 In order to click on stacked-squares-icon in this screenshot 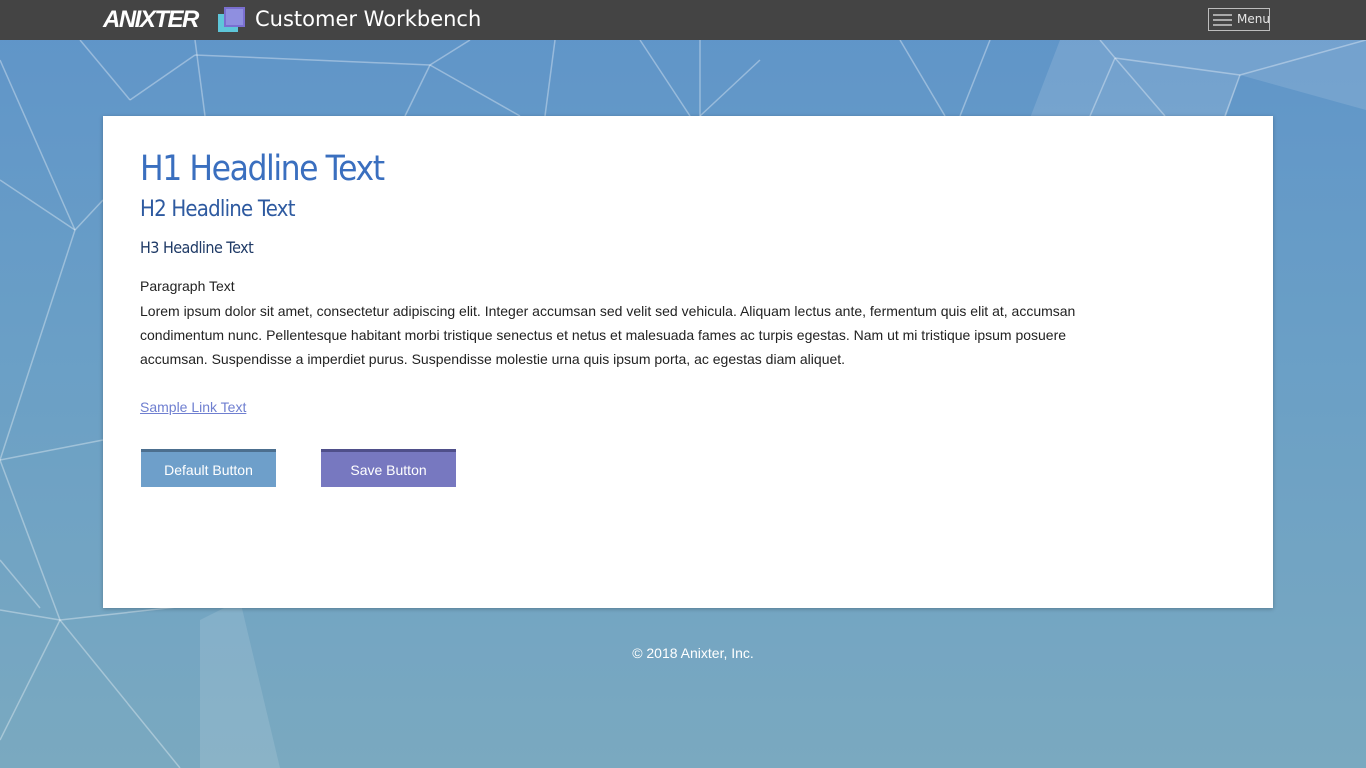, I will do `click(231, 19)`.